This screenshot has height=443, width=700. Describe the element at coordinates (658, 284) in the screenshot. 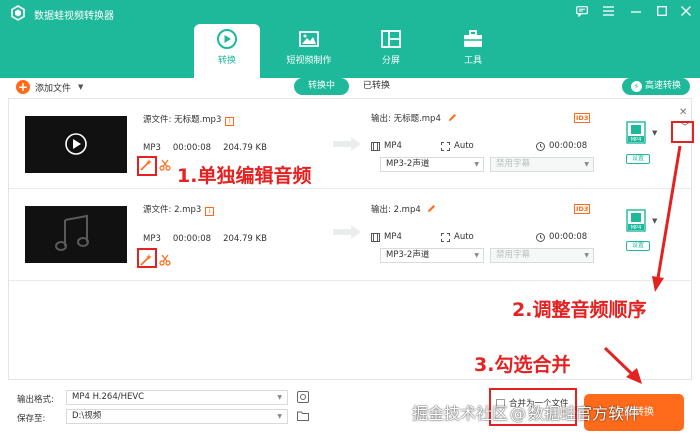

I see `annotation-arrowhead-reorder` at that location.